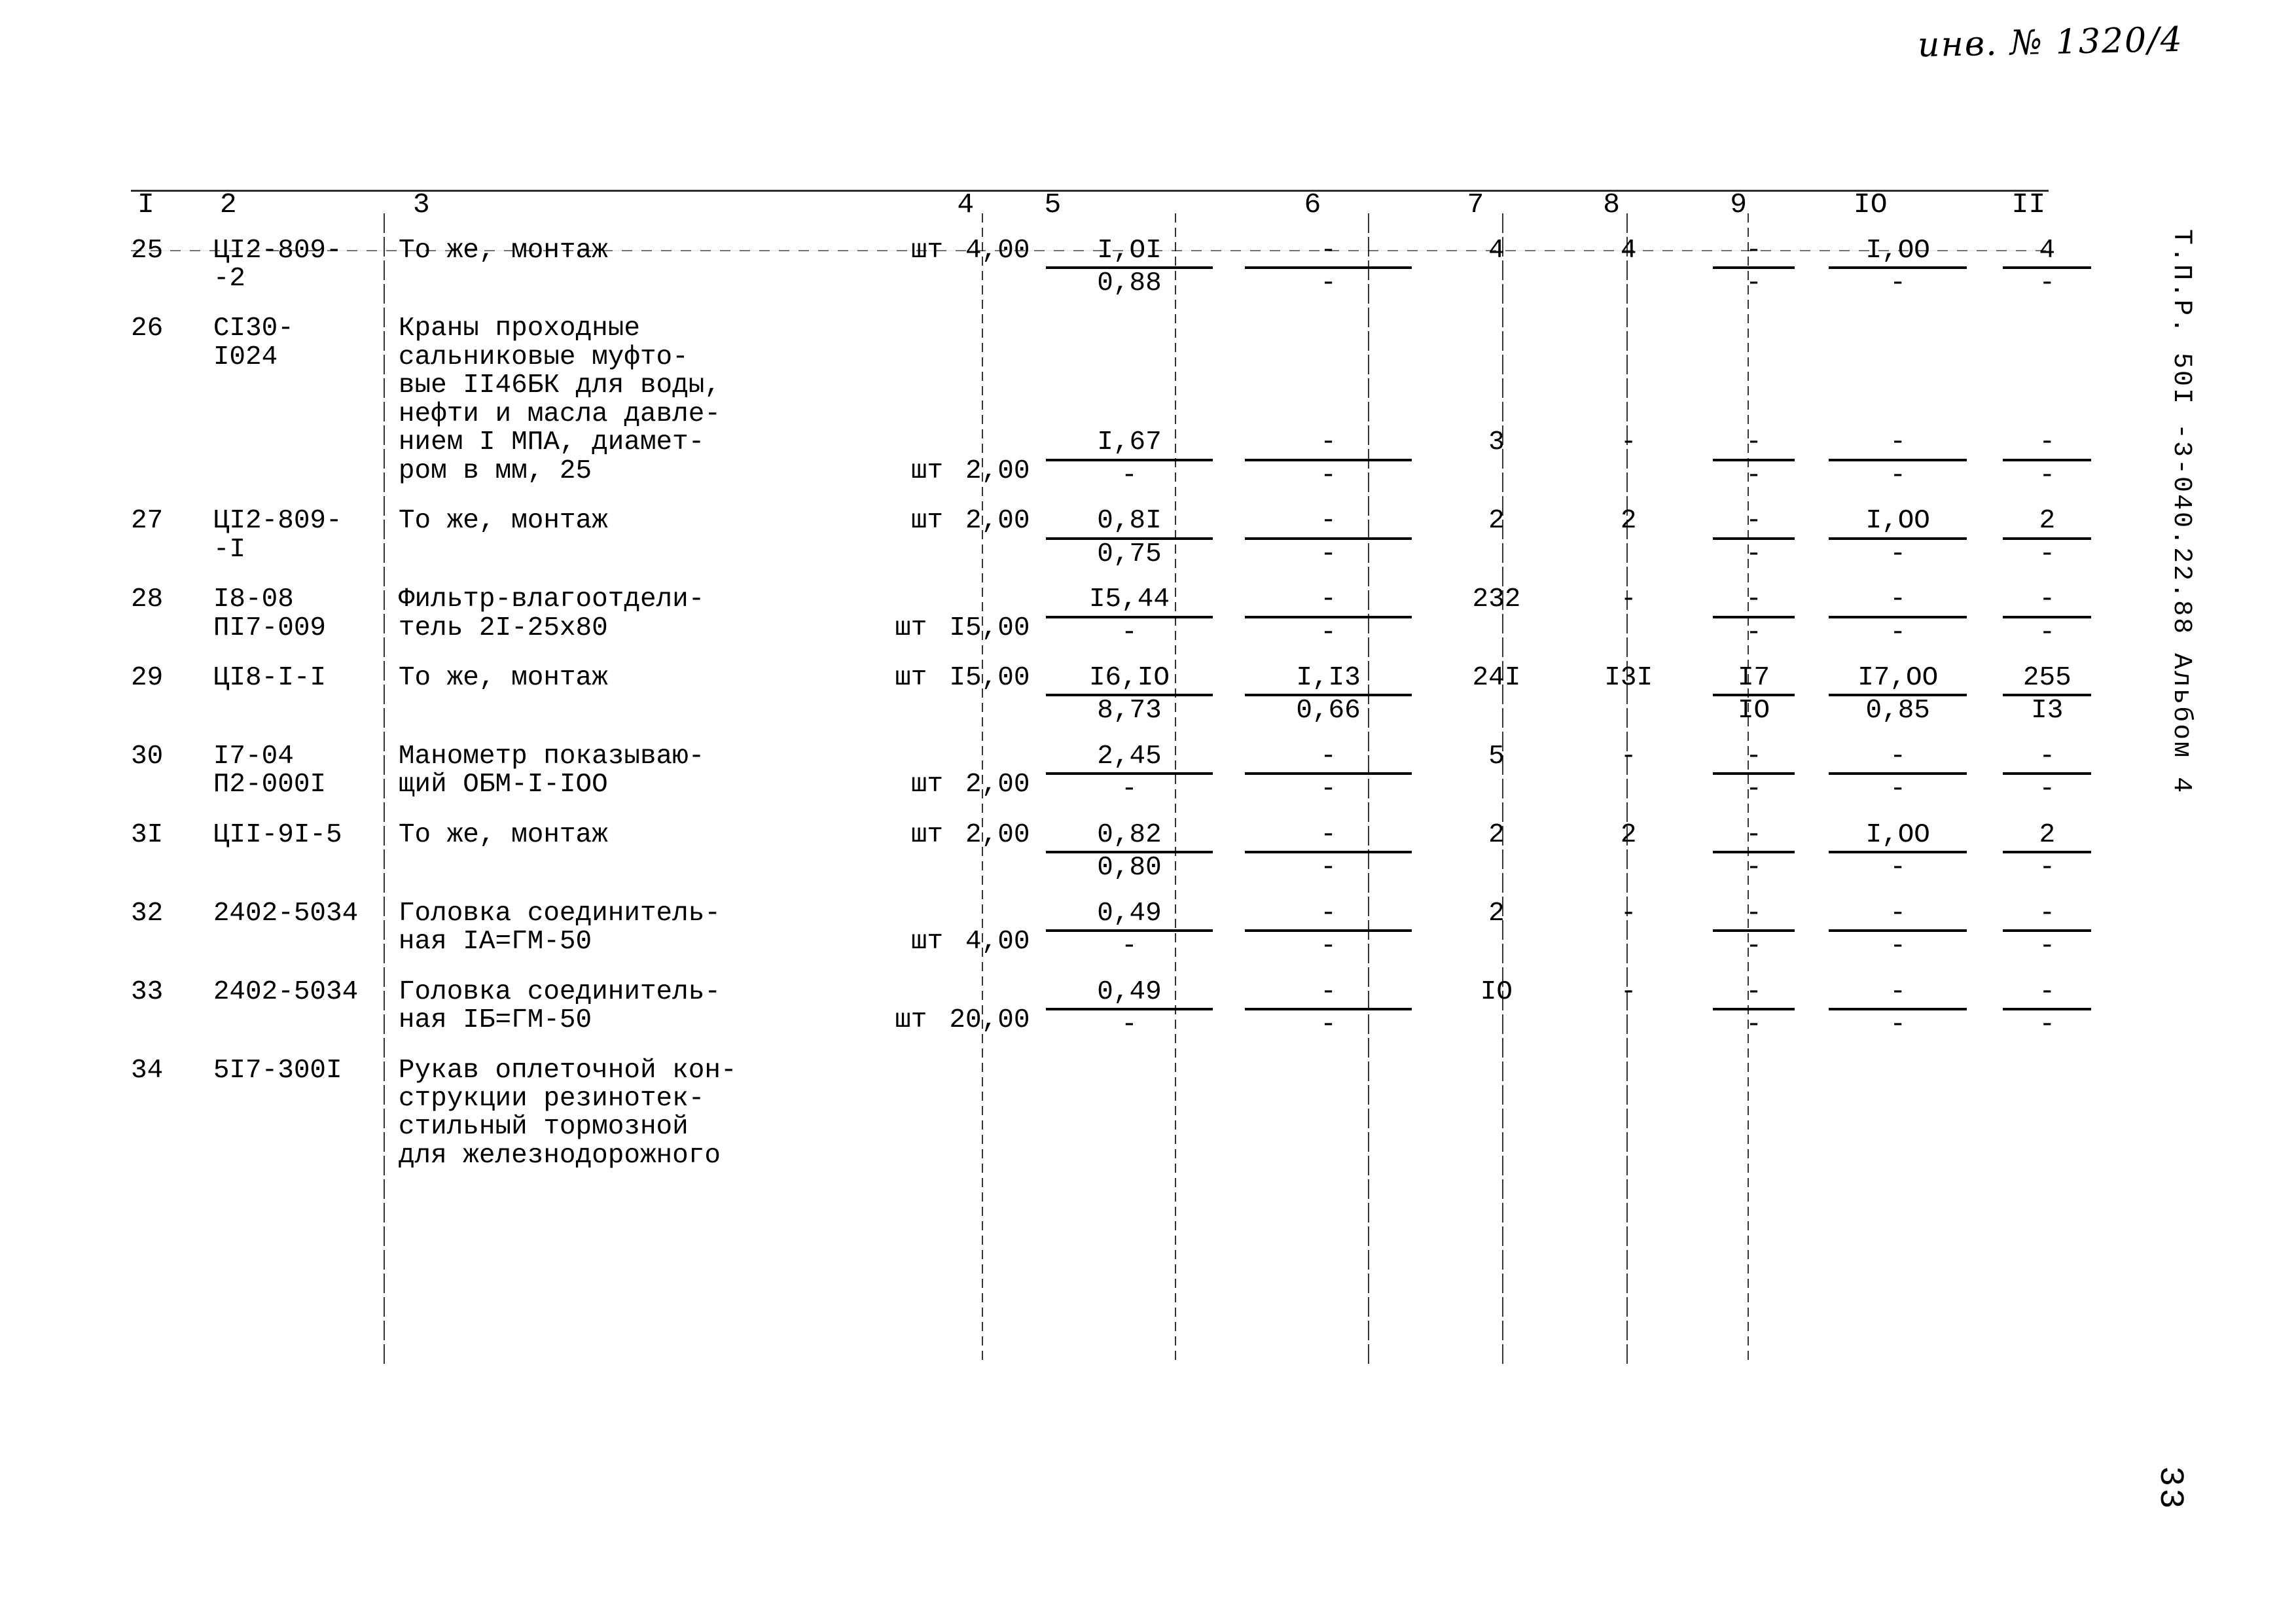  Describe the element at coordinates (421, 205) in the screenshot. I see `column-header-3: 3` at that location.